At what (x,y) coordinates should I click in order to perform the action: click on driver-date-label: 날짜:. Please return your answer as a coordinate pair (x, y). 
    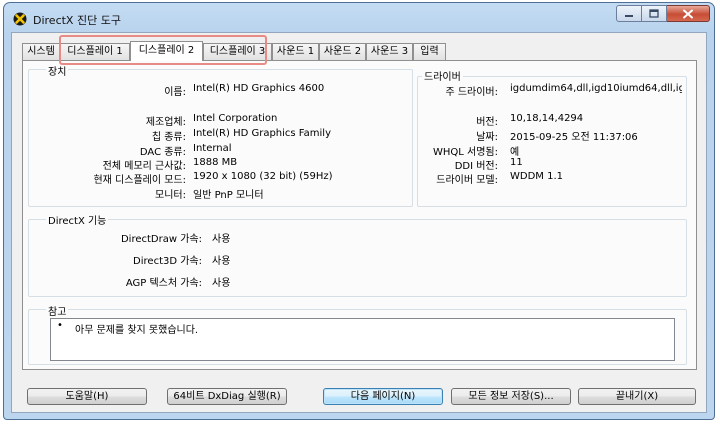
    Looking at the image, I should click on (487, 137).